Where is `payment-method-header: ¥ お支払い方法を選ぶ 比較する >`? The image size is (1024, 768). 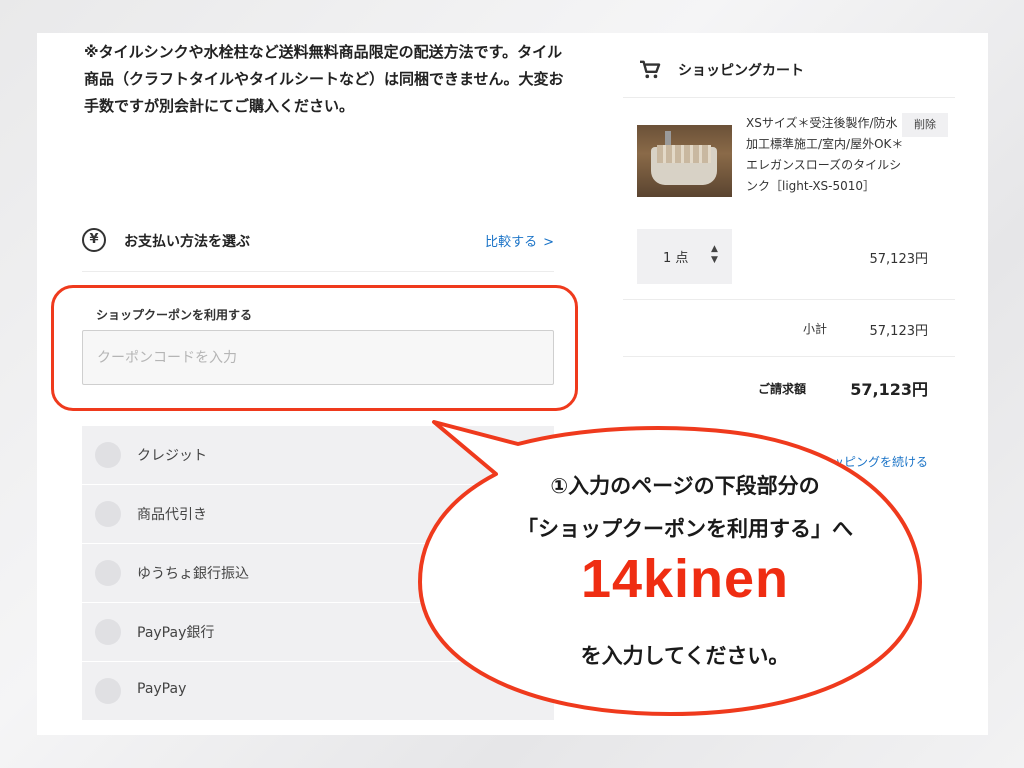 payment-method-header: ¥ お支払い方法を選ぶ 比較する > is located at coordinates (318, 250).